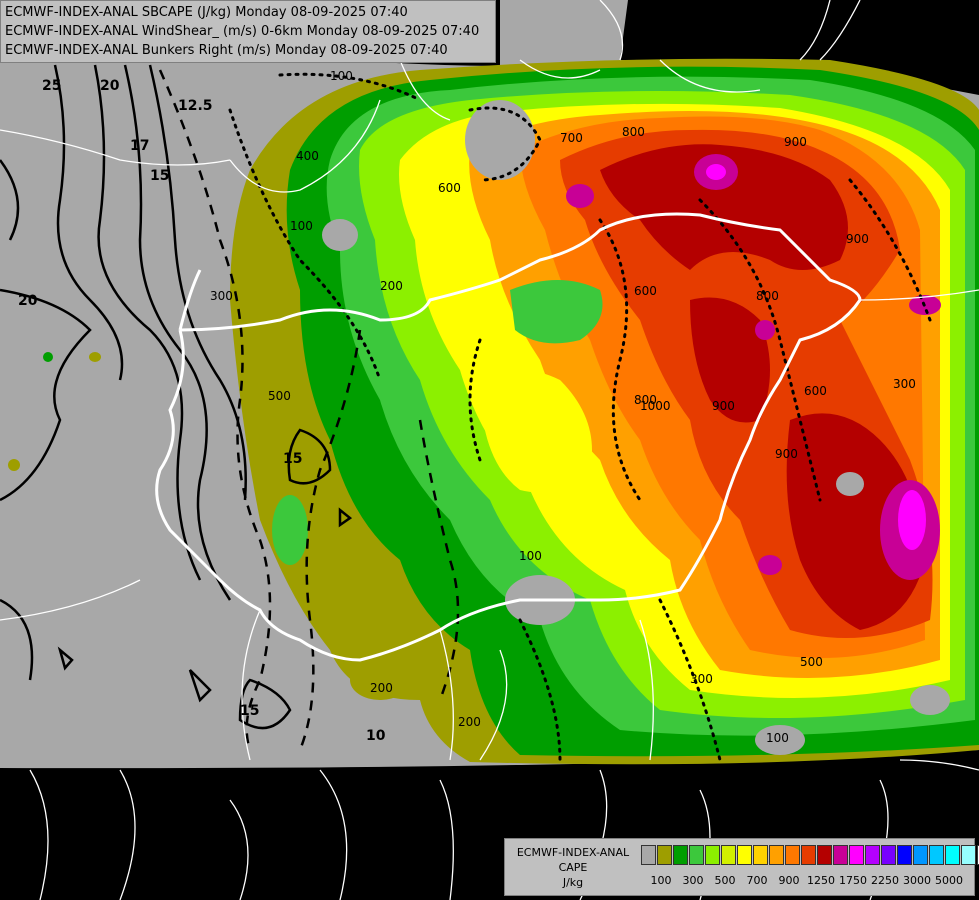 Image resolution: width=979 pixels, height=900 pixels. What do you see at coordinates (917, 880) in the screenshot?
I see `legend-tick-label: 3000` at bounding box center [917, 880].